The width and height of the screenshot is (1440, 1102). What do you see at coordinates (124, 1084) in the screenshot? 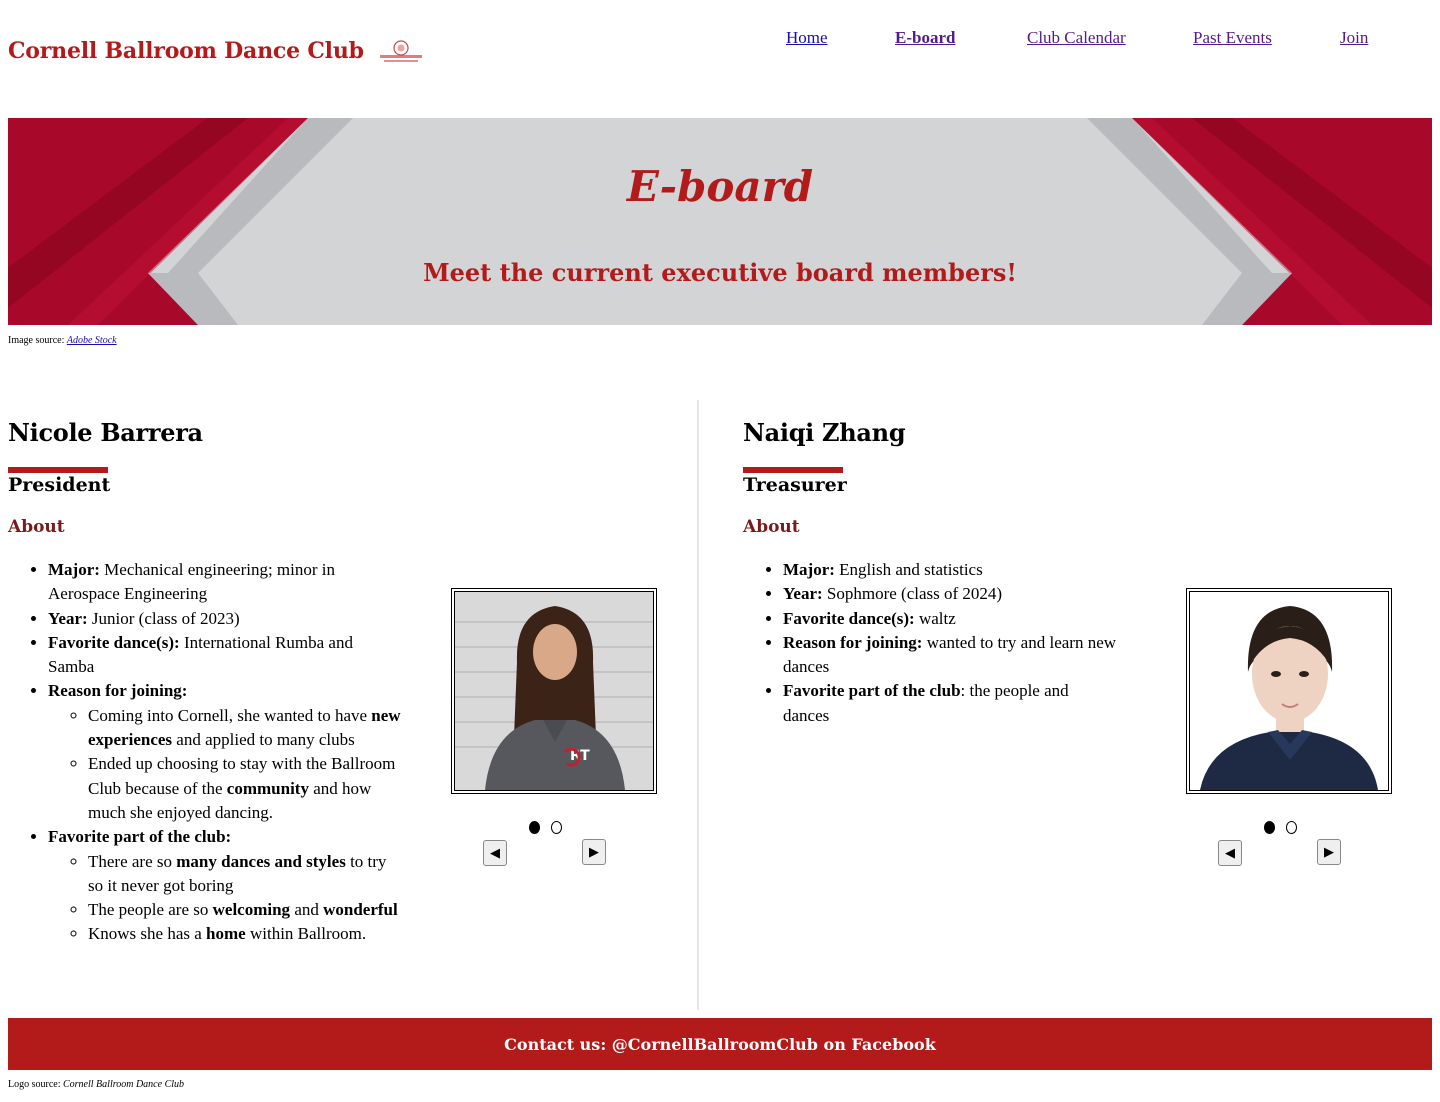
I see `logo-source-name: Cornell Ballroom Dance Club` at bounding box center [124, 1084].